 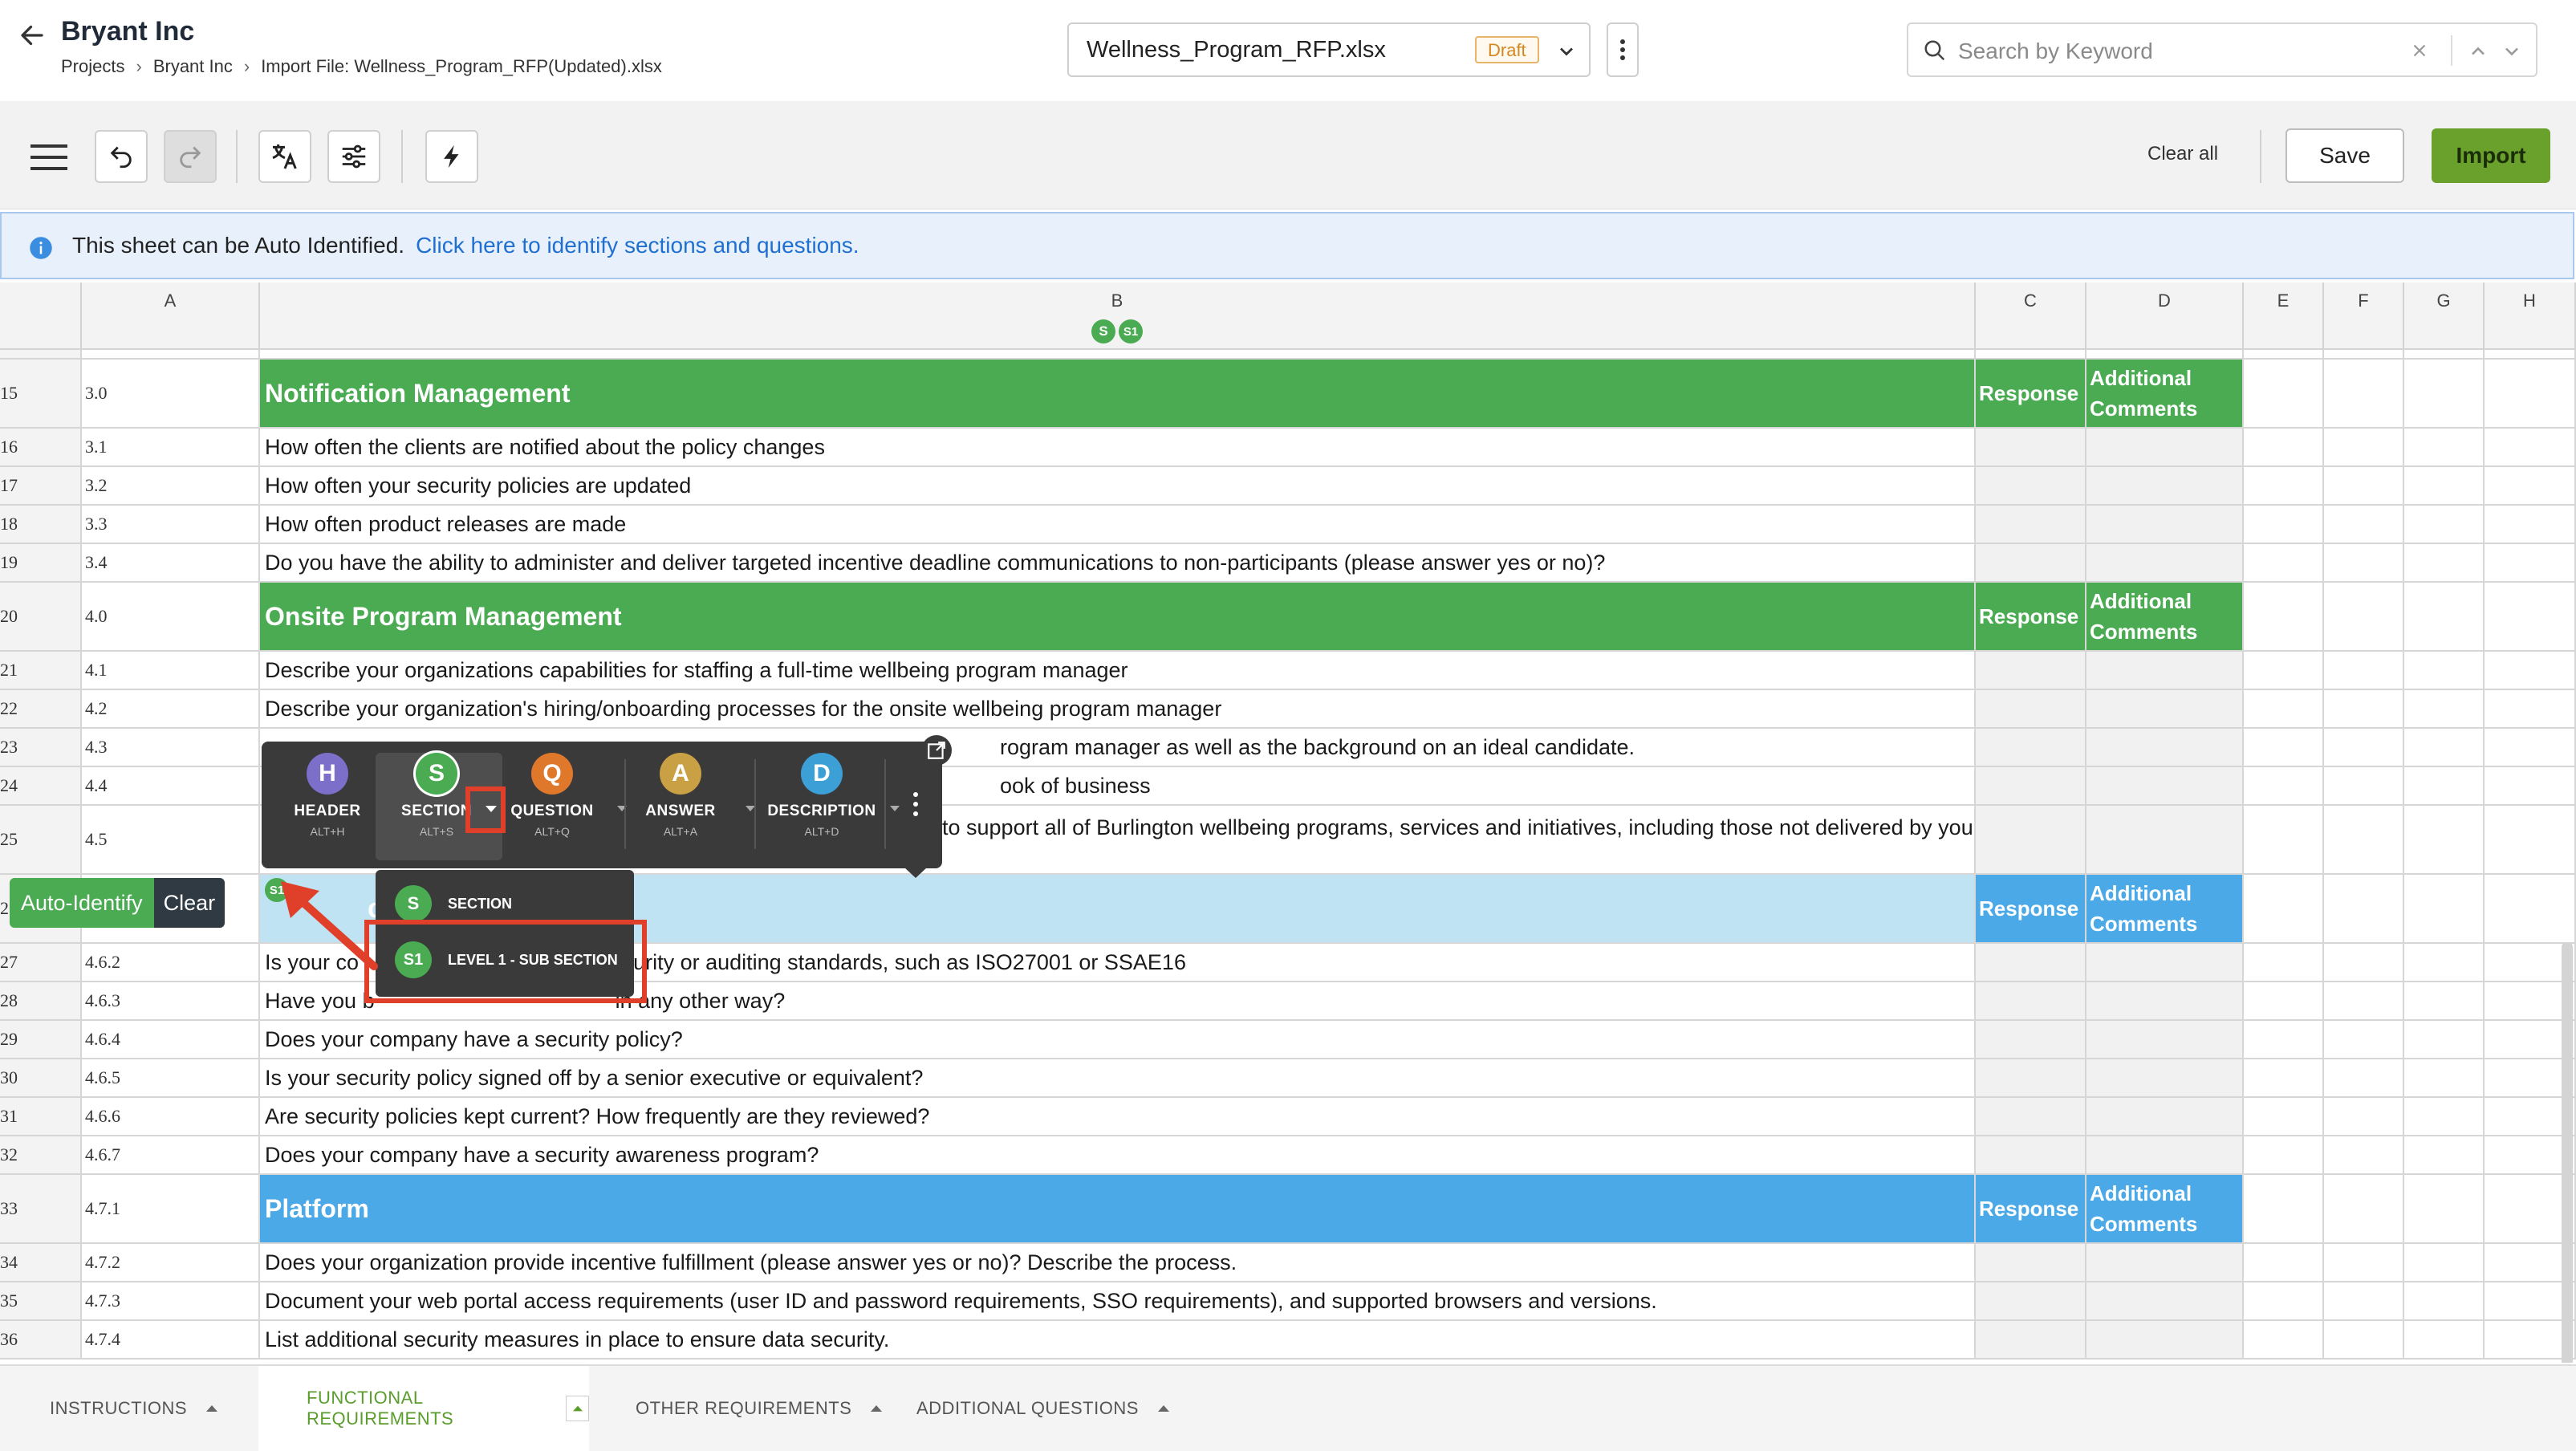 What do you see at coordinates (171, 1078) in the screenshot?
I see `cell-a: 4.6.5` at bounding box center [171, 1078].